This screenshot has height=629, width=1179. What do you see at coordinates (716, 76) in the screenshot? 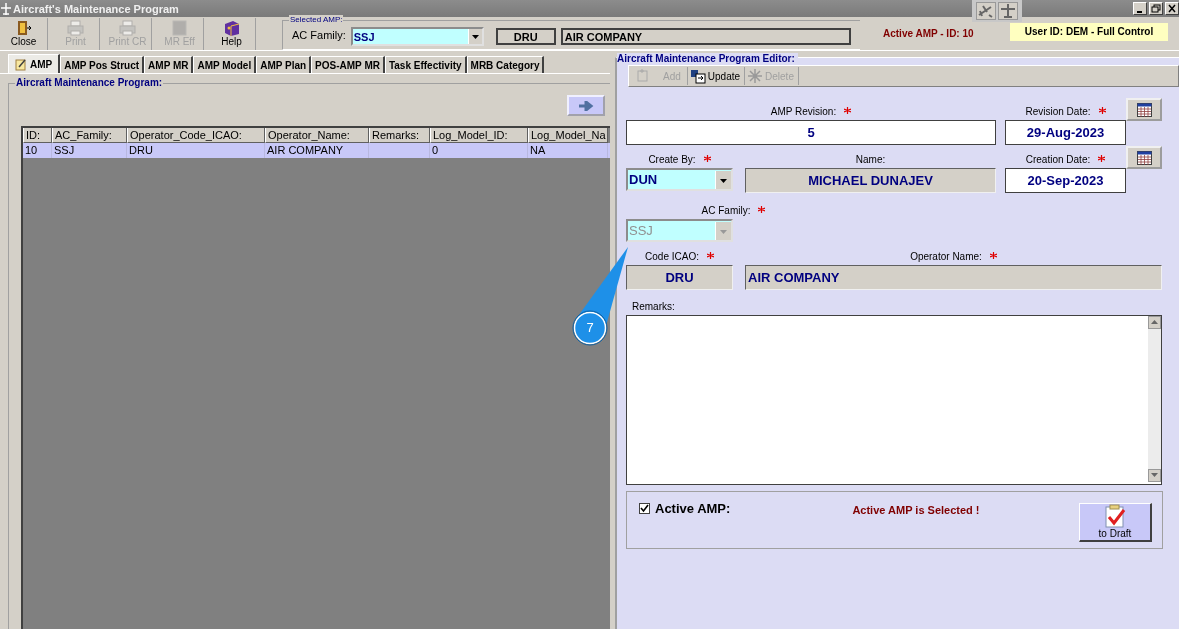
I see `toolbar-button: Update` at bounding box center [716, 76].